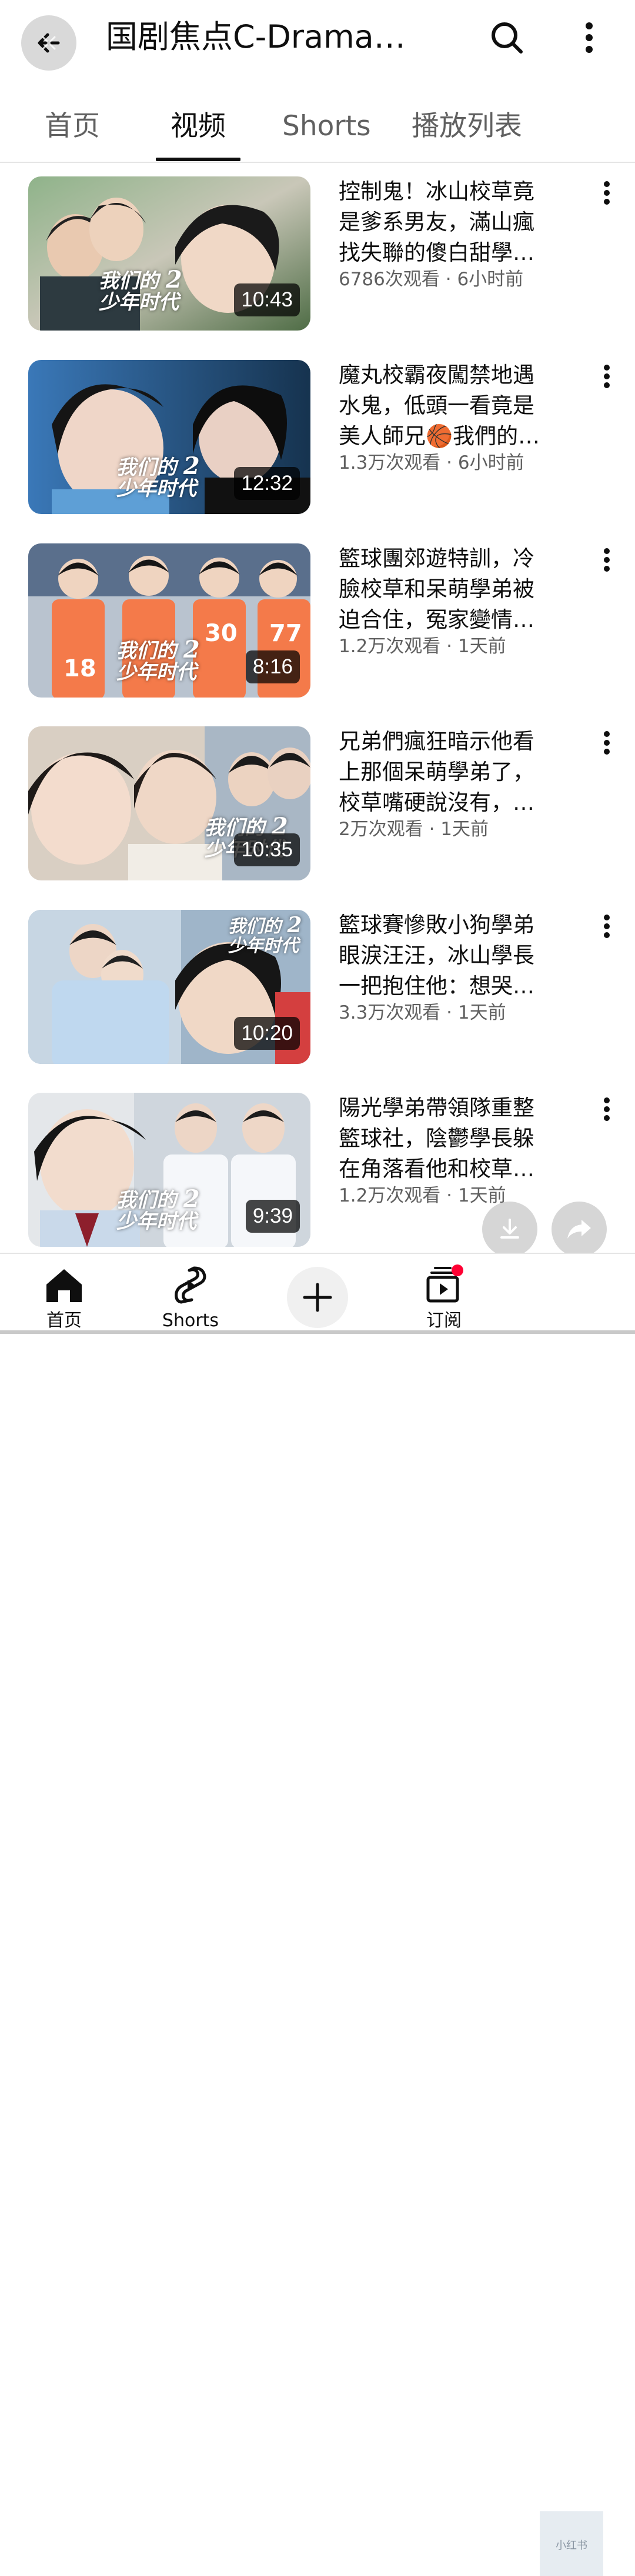  Describe the element at coordinates (221, 633) in the screenshot. I see `jersey-number: 30` at that location.